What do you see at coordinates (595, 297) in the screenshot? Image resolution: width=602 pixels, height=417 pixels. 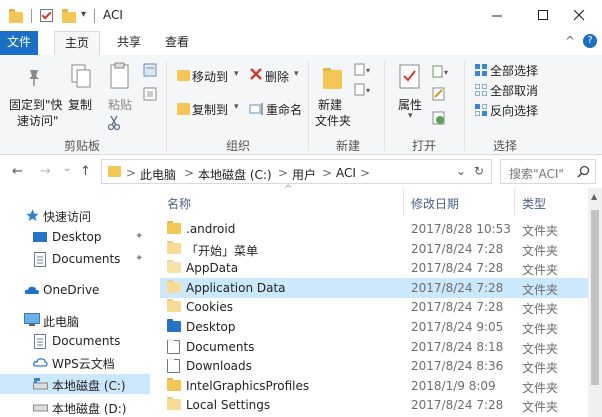 I see `scroll-thumb` at bounding box center [595, 297].